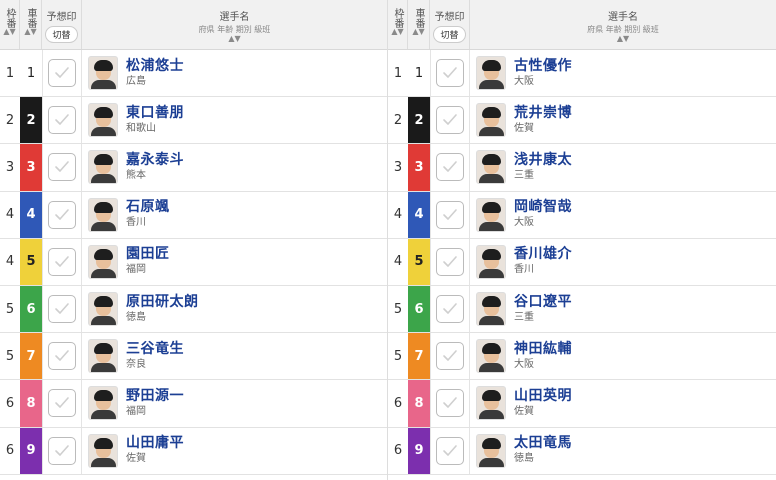  I want to click on player-info: 原田研太朗 徳島, so click(234, 309).